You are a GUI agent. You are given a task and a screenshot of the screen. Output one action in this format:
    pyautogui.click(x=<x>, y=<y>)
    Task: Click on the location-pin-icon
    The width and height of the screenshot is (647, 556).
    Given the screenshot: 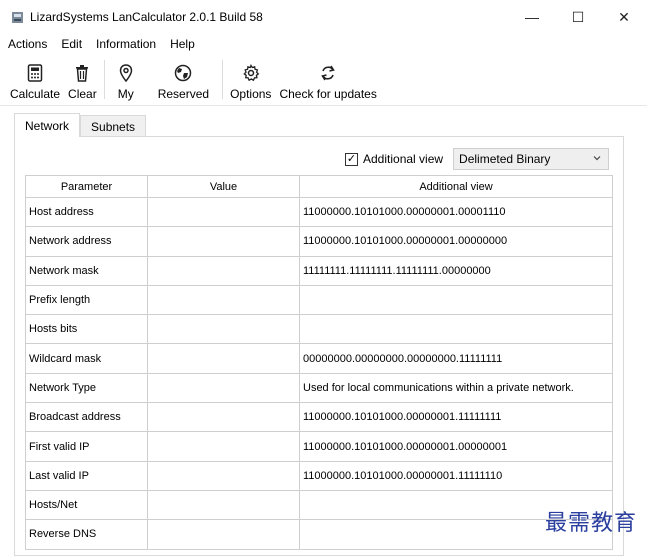 What is the action you would take?
    pyautogui.click(x=126, y=73)
    